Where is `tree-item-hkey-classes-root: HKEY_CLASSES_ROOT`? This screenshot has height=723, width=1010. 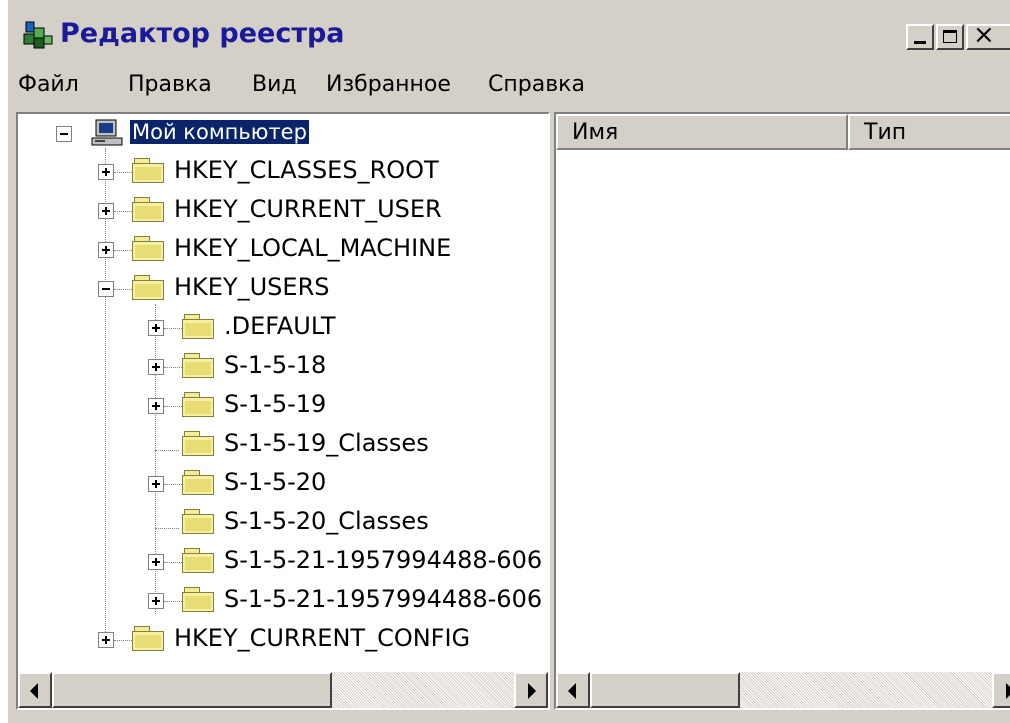 tree-item-hkey-classes-root: HKEY_CLASSES_ROOT is located at coordinates (283, 175).